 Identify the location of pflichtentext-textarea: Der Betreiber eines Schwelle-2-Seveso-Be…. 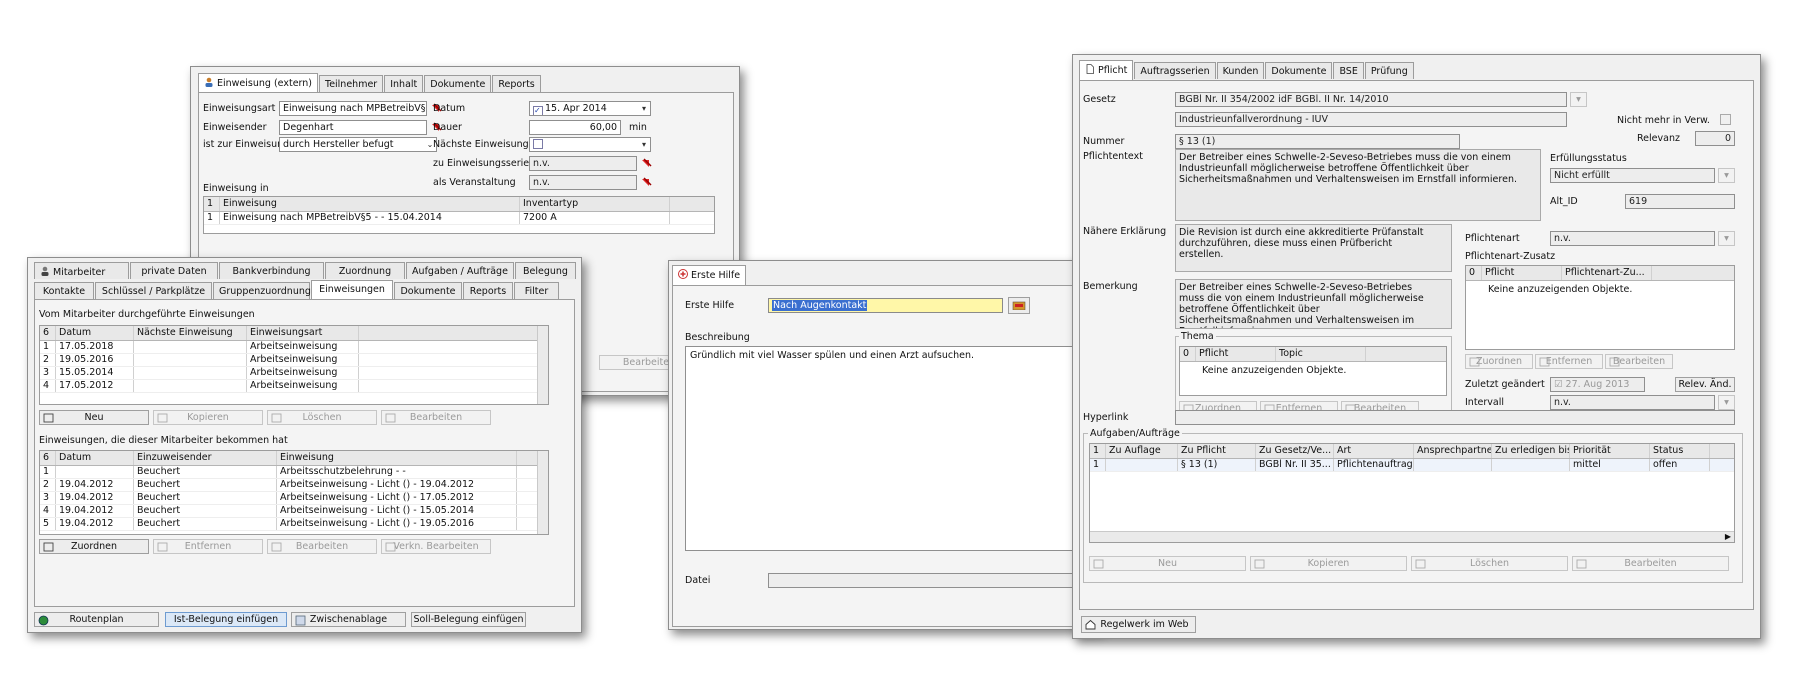
(1358, 185).